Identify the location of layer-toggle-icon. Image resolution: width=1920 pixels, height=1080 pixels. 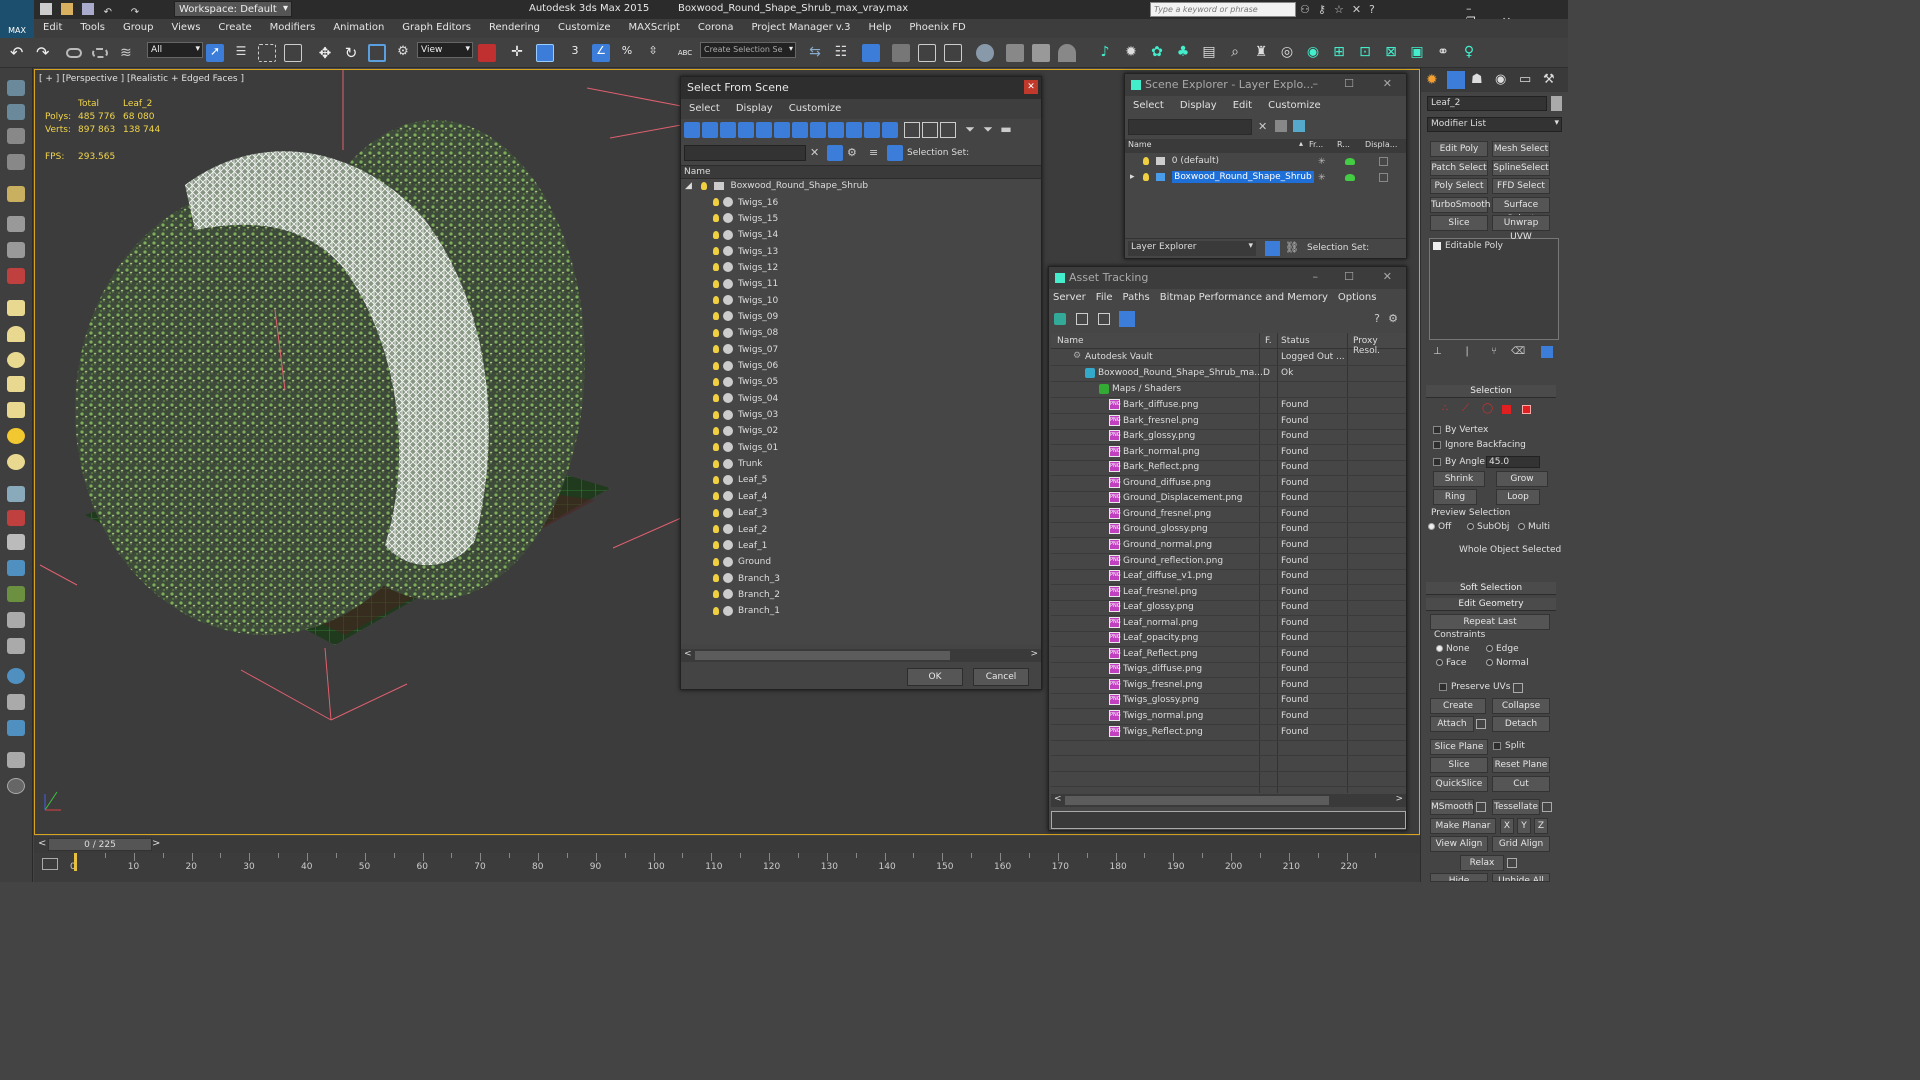
(1272, 248).